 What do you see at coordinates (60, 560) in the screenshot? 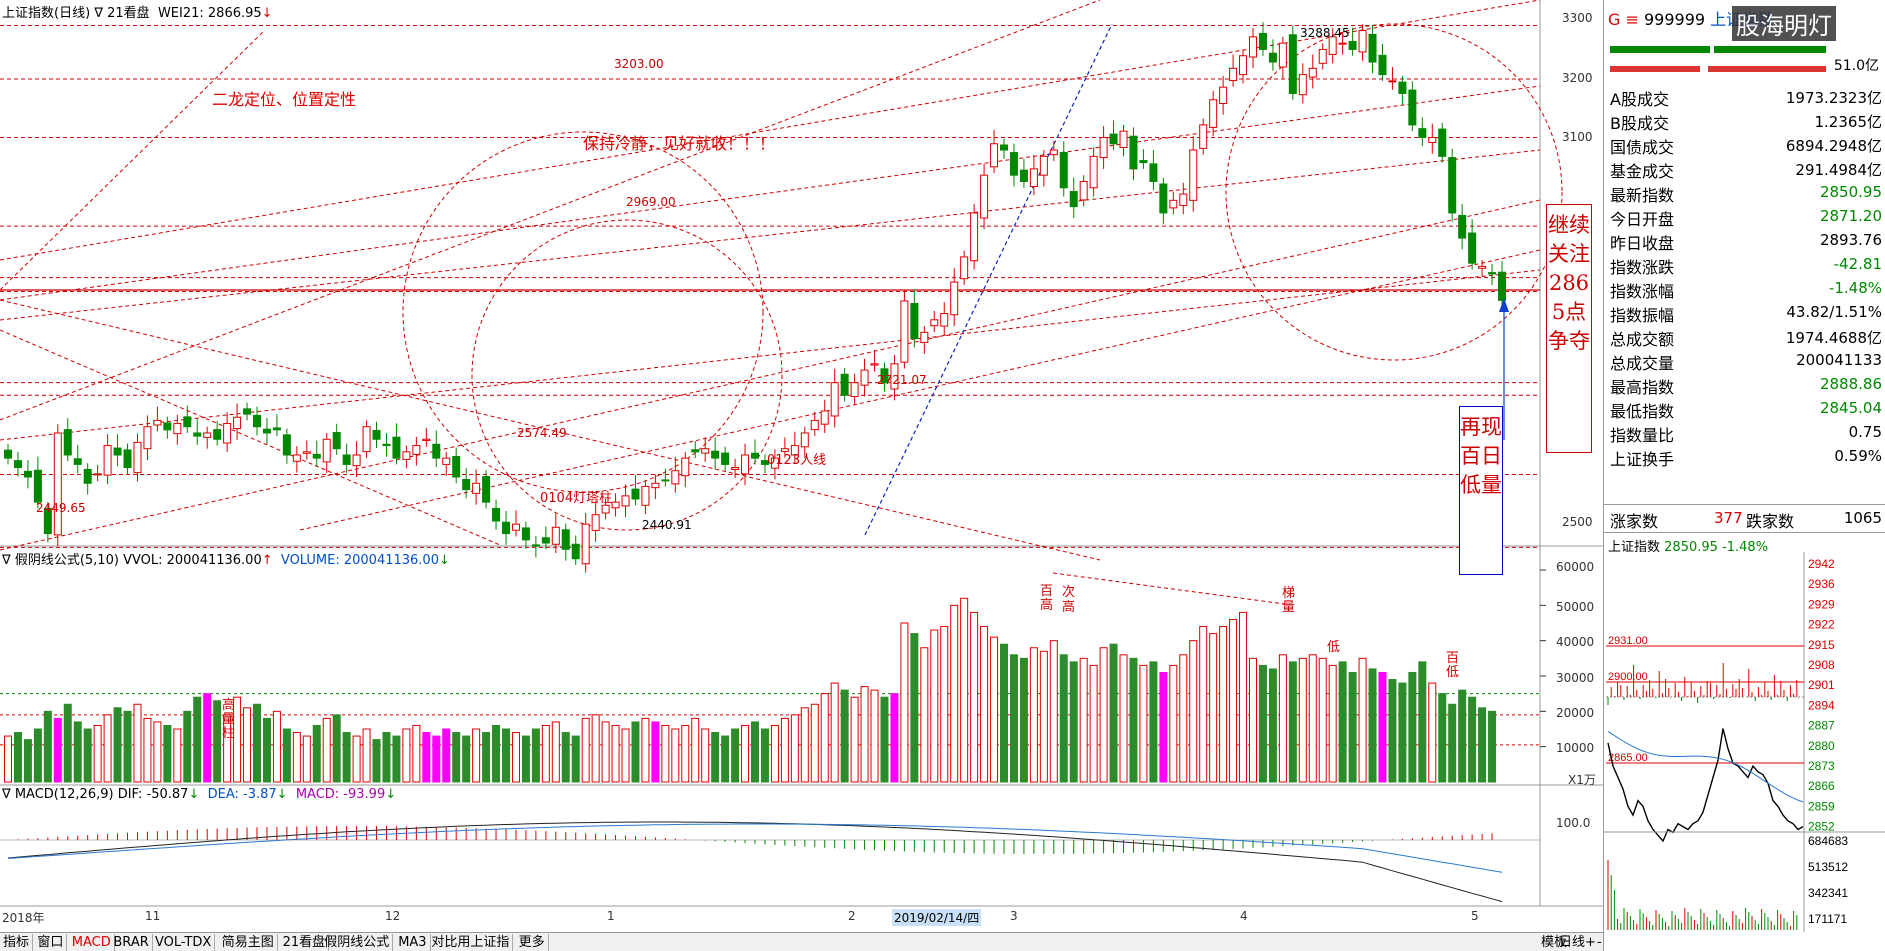
I see `volume-indicator-title: ∇ 假阴线公式(5,10)` at bounding box center [60, 560].